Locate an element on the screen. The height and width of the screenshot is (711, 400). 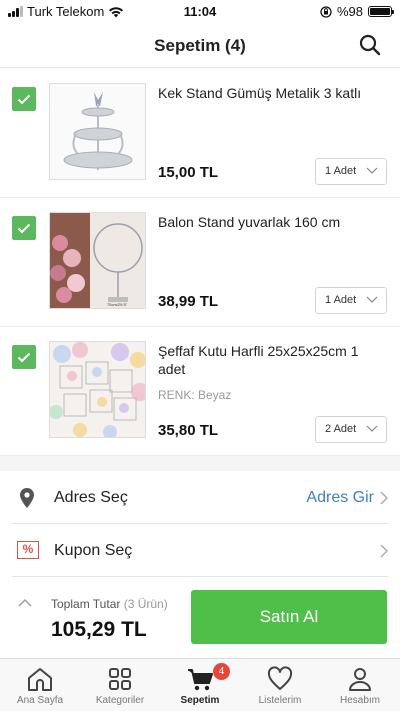
quantity-value: 2 Adet is located at coordinates (341, 429).